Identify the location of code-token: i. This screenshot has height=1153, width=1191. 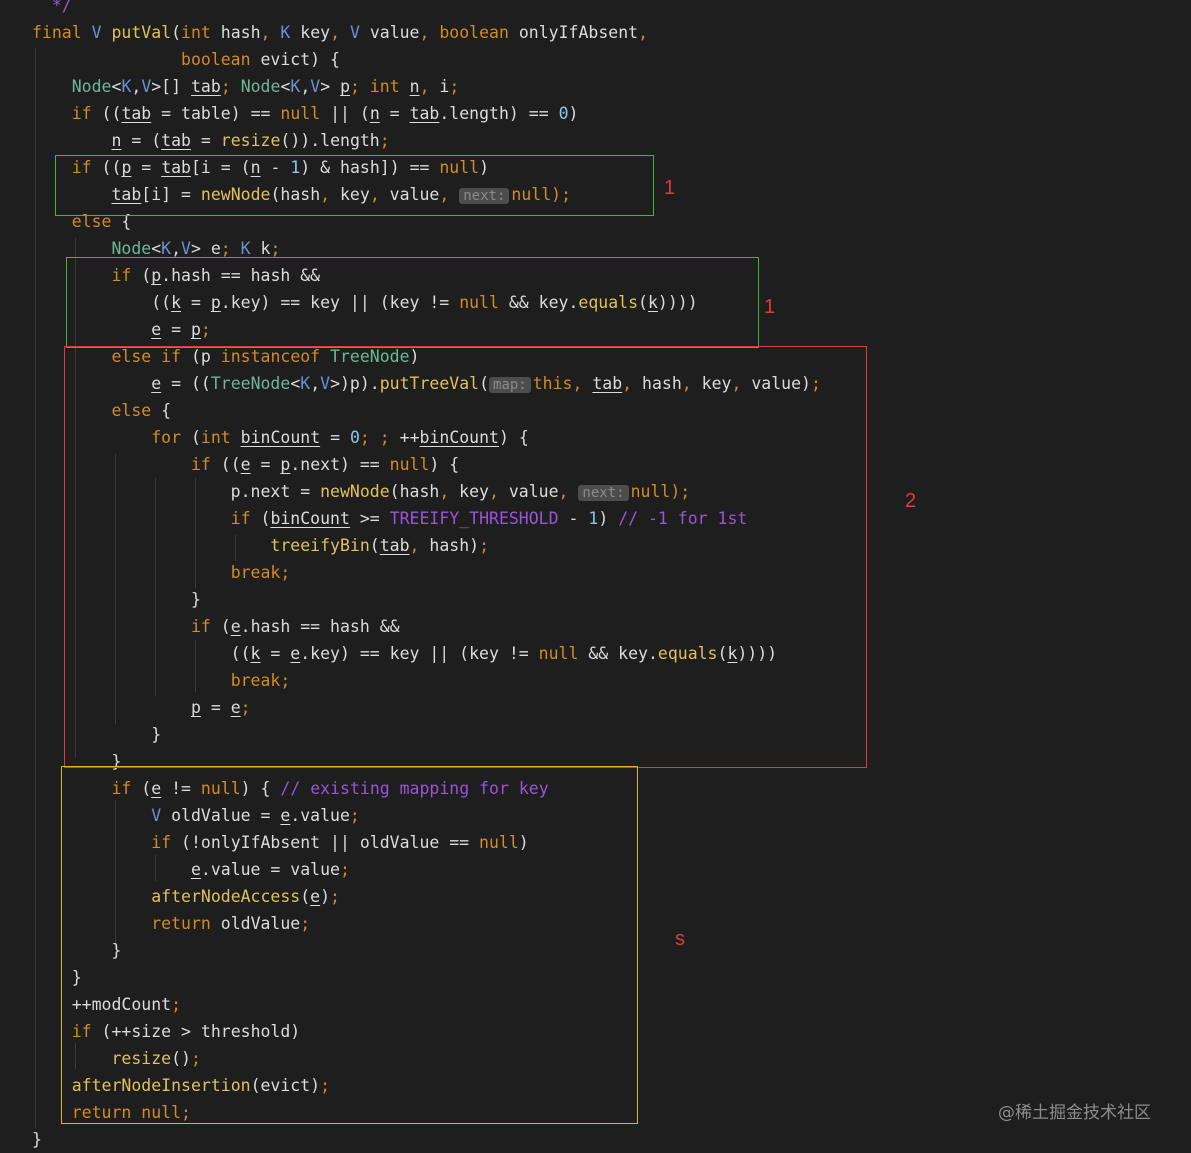
(439, 86).